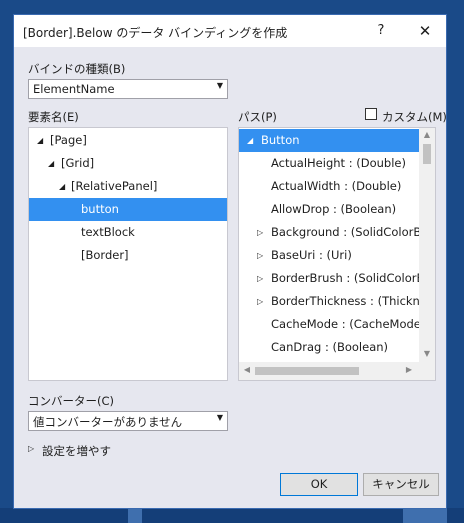 The image size is (464, 523). Describe the element at coordinates (232, 515) in the screenshot. I see `desktop-background` at that location.